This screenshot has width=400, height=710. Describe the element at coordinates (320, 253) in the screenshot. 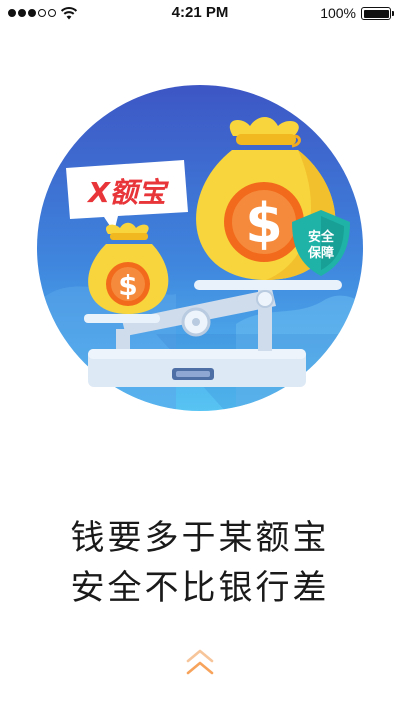

I see `shield-text-line2: 保障` at that location.